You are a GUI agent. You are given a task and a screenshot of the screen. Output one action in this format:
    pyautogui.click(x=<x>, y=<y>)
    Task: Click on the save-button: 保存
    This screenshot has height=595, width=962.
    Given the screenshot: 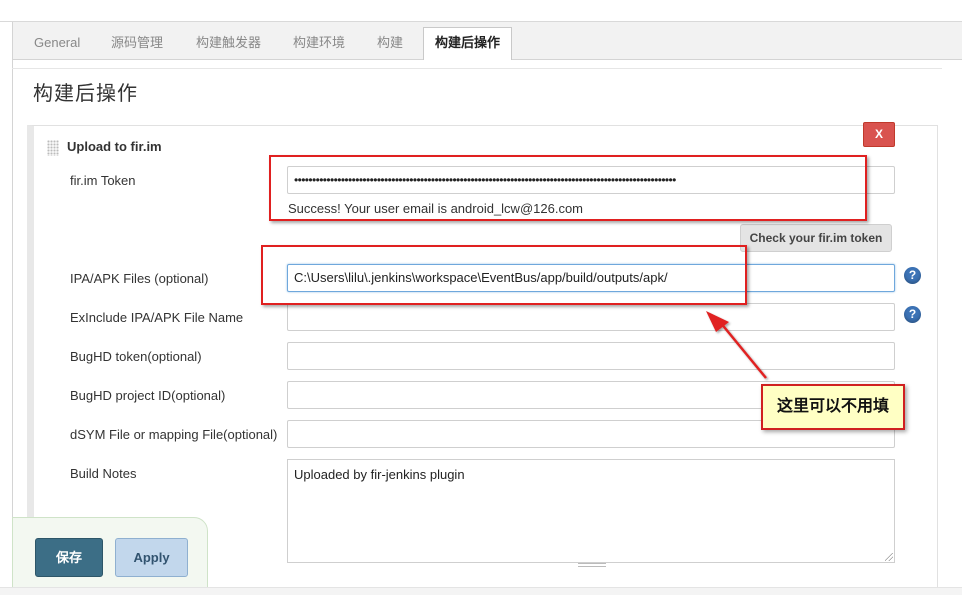 What is the action you would take?
    pyautogui.click(x=69, y=557)
    